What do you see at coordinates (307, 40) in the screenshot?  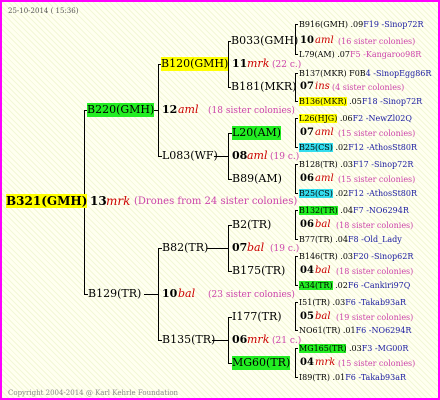 I see `l3-generation: 10` at bounding box center [307, 40].